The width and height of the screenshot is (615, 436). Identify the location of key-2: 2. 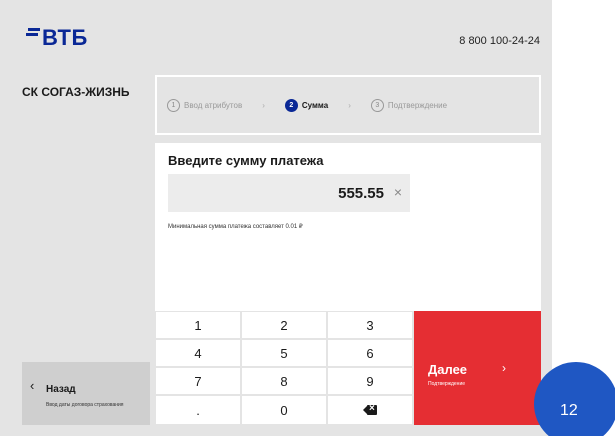
(284, 325).